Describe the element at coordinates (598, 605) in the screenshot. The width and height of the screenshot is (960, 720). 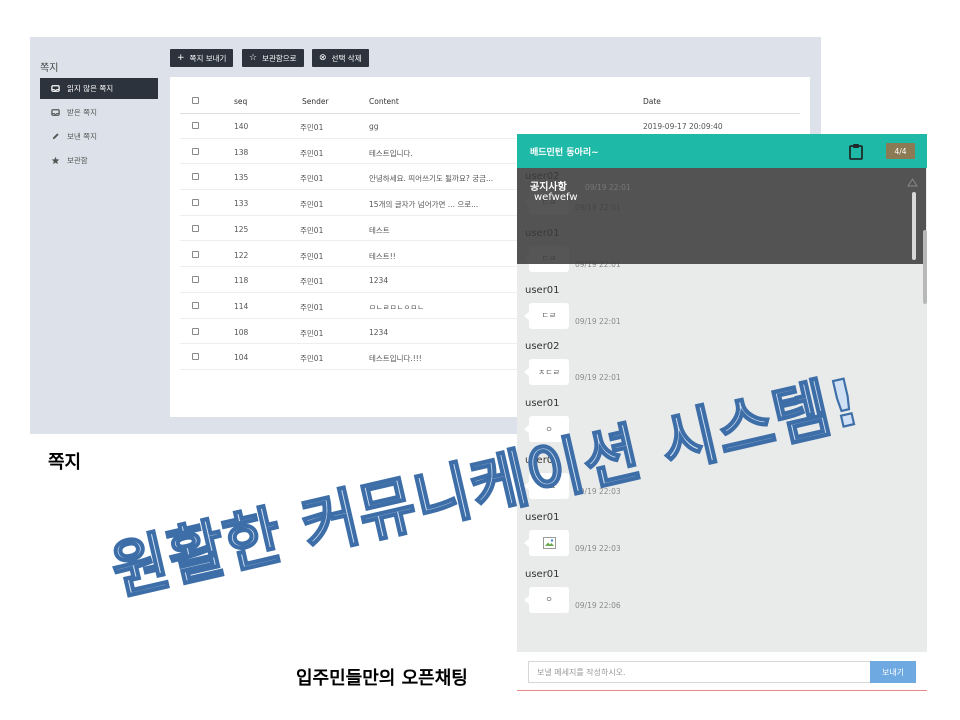
I see `chat-timestamp: 09/19 22:06` at that location.